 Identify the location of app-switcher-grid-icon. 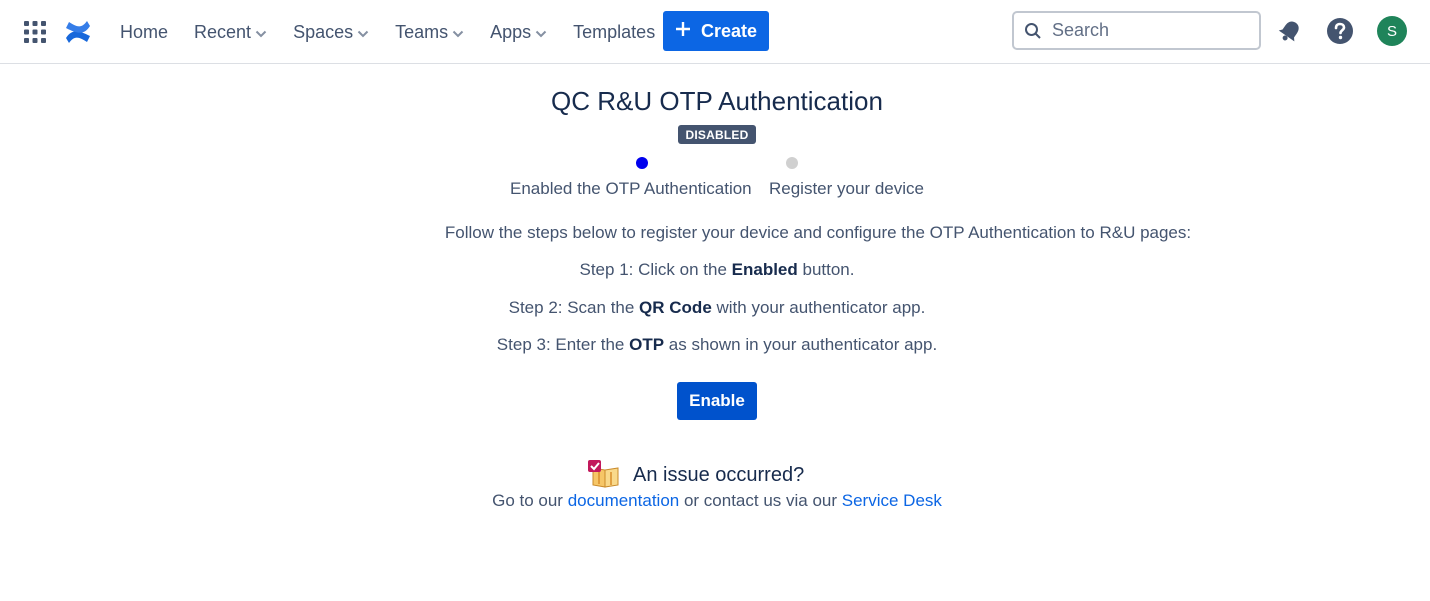
(35, 32).